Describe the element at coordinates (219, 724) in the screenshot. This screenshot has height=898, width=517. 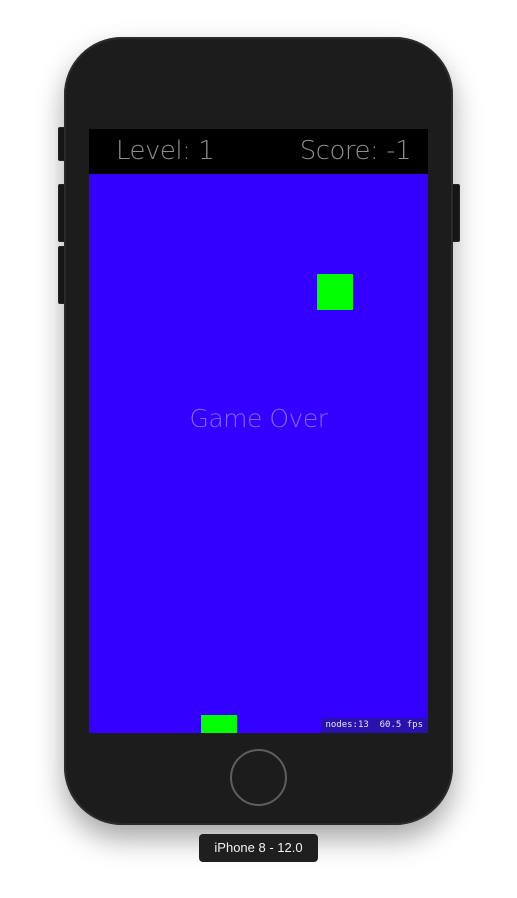
I see `player-paddle` at that location.